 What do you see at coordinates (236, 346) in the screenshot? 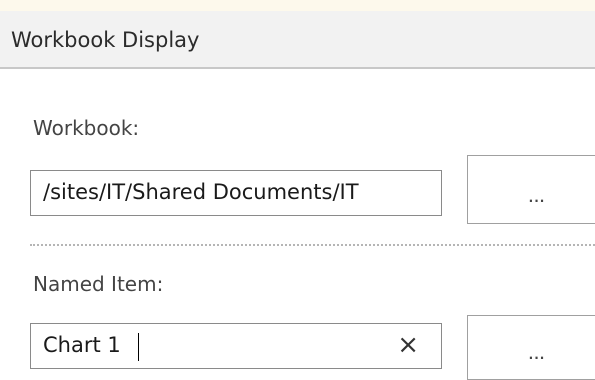
I see `named-item-input: Chart 1 ×` at bounding box center [236, 346].